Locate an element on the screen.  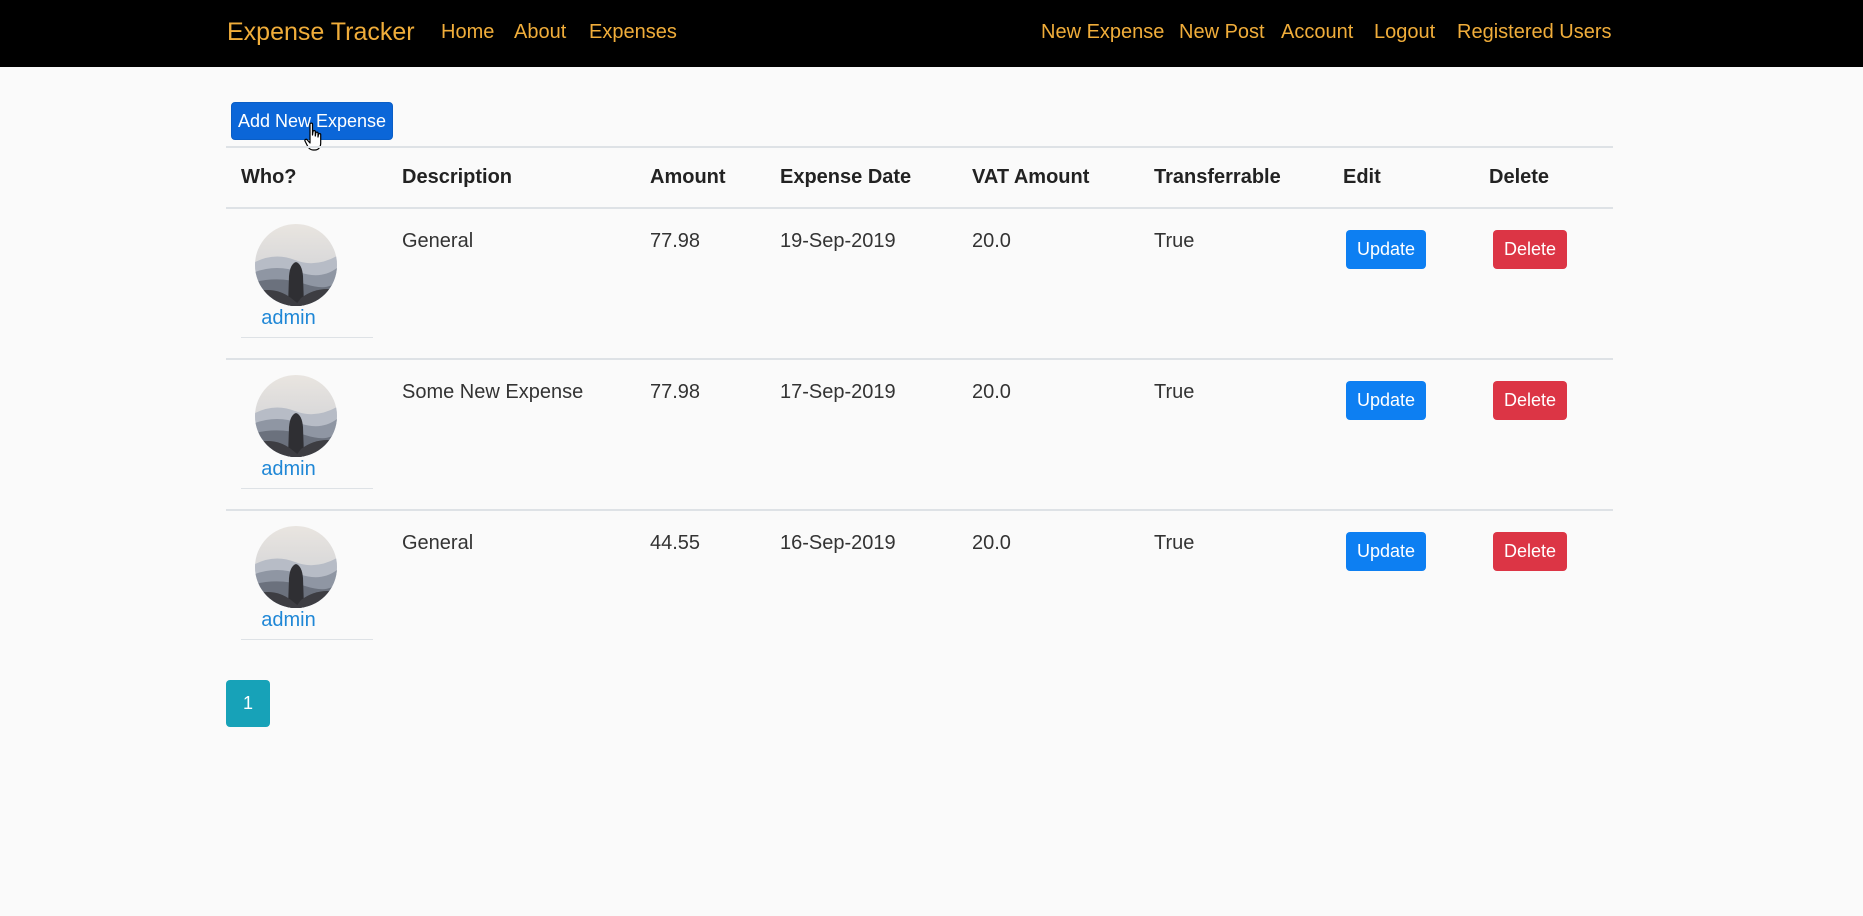
brand-link: Expense Tracker is located at coordinates (321, 32).